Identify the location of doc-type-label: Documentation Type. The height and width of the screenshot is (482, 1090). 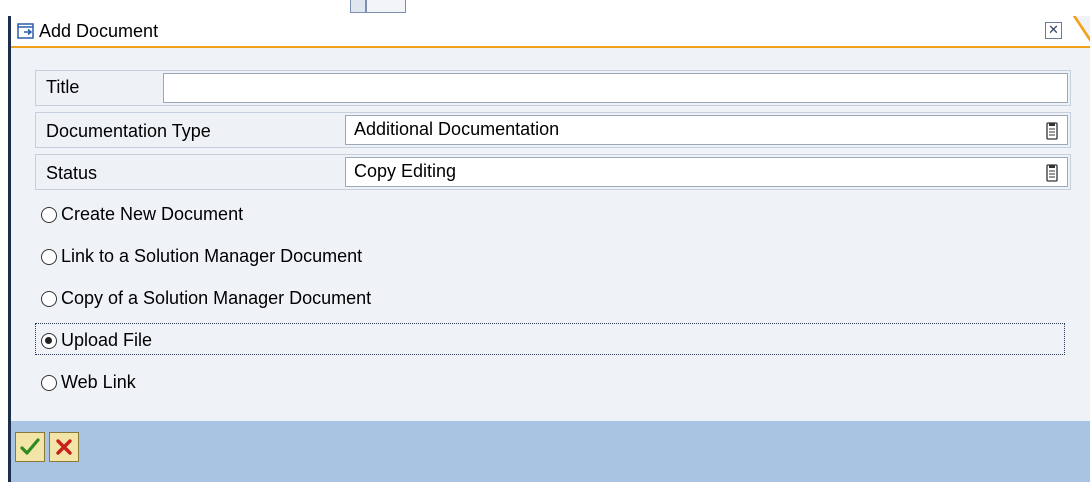
(128, 131).